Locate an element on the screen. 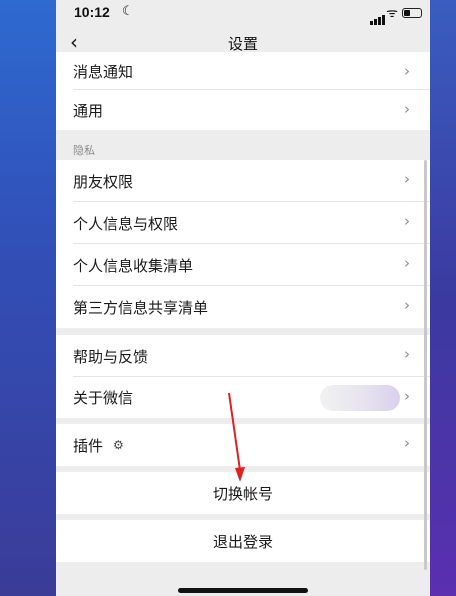 This screenshot has height=596, width=456. settings-item-label: 通用 is located at coordinates (88, 110).